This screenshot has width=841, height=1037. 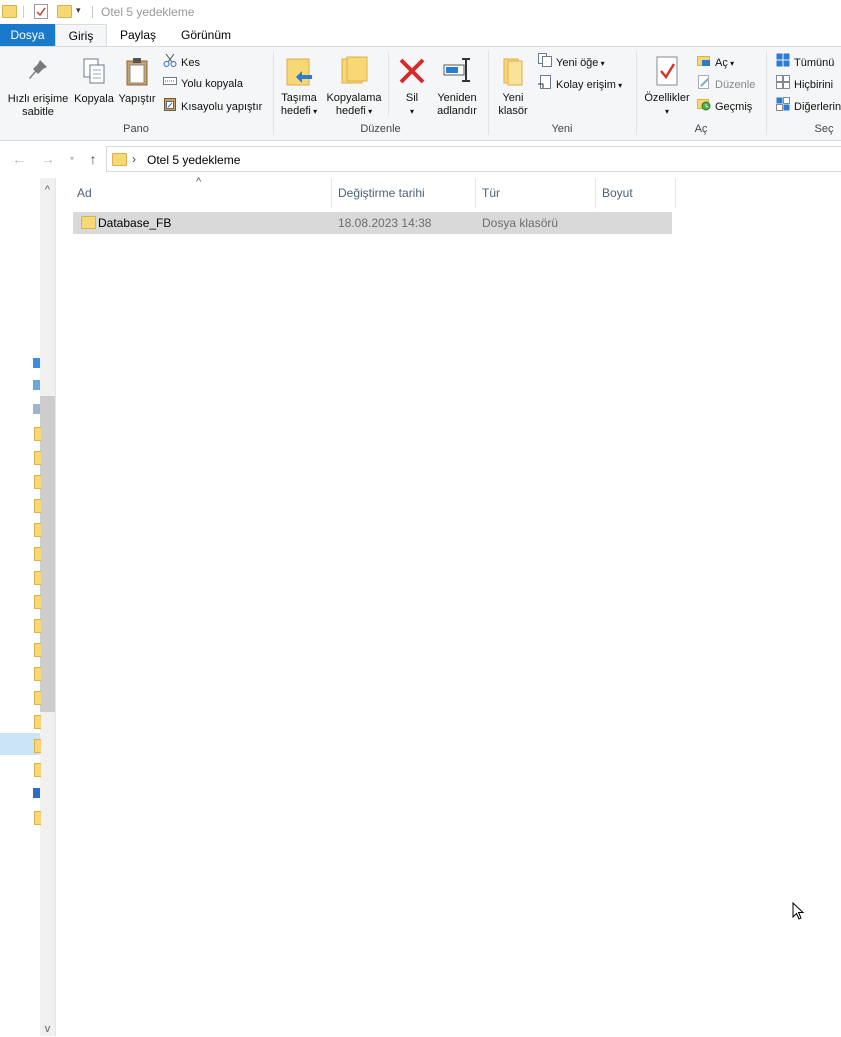 What do you see at coordinates (38, 112) in the screenshot?
I see `pin-label-2: sabitle` at bounding box center [38, 112].